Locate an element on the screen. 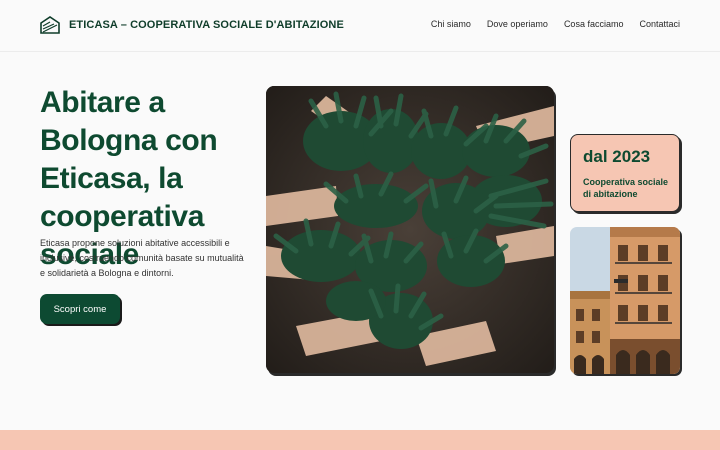 The height and width of the screenshot is (450, 720). footer-band is located at coordinates (360, 440).